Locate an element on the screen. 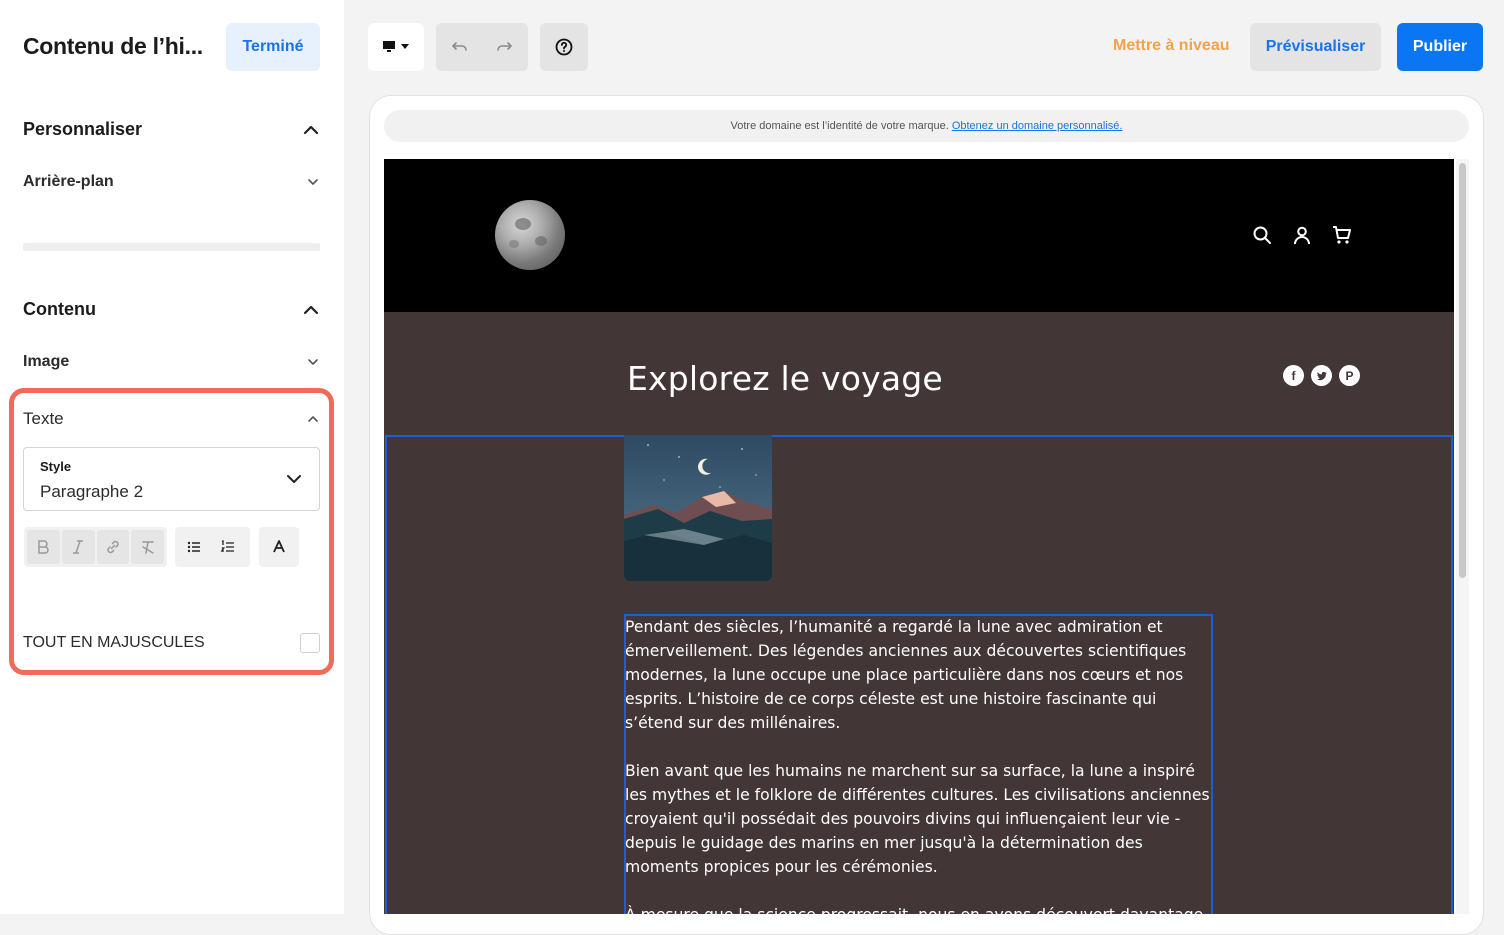  all-caps-label: TOUT EN MAJUSCULES is located at coordinates (114, 642).